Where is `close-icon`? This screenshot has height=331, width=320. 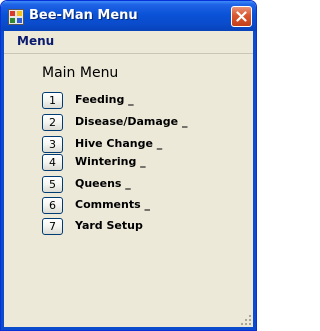 close-icon is located at coordinates (241, 16).